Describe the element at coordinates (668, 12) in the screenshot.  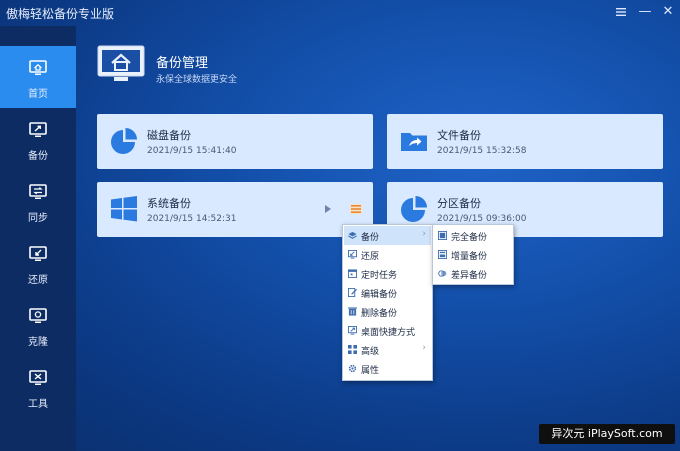
I see `close-button: ✕` at that location.